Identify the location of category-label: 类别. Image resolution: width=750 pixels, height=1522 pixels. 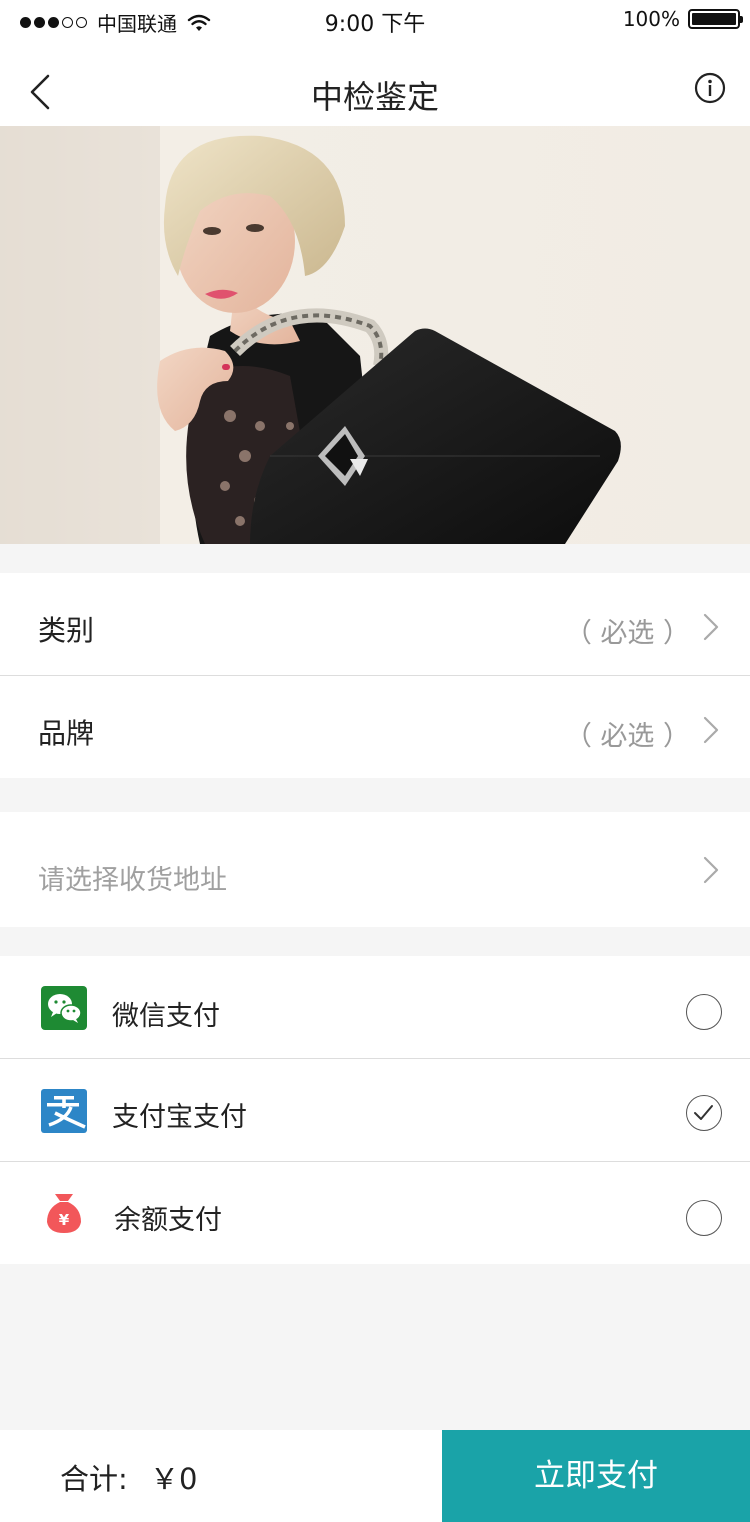
(66, 630).